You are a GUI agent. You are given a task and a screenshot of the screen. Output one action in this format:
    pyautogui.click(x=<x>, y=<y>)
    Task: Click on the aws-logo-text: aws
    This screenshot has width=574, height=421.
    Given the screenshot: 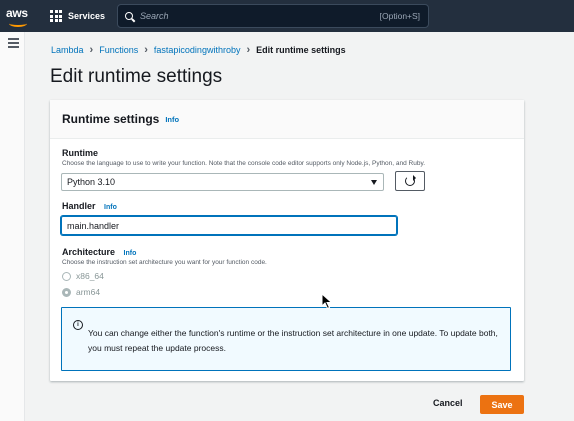 What is the action you would take?
    pyautogui.click(x=17, y=13)
    